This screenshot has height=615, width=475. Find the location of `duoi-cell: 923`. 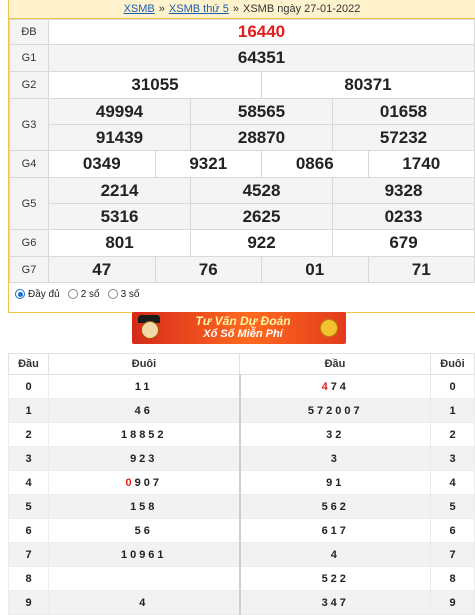

duoi-cell: 923 is located at coordinates (144, 458).